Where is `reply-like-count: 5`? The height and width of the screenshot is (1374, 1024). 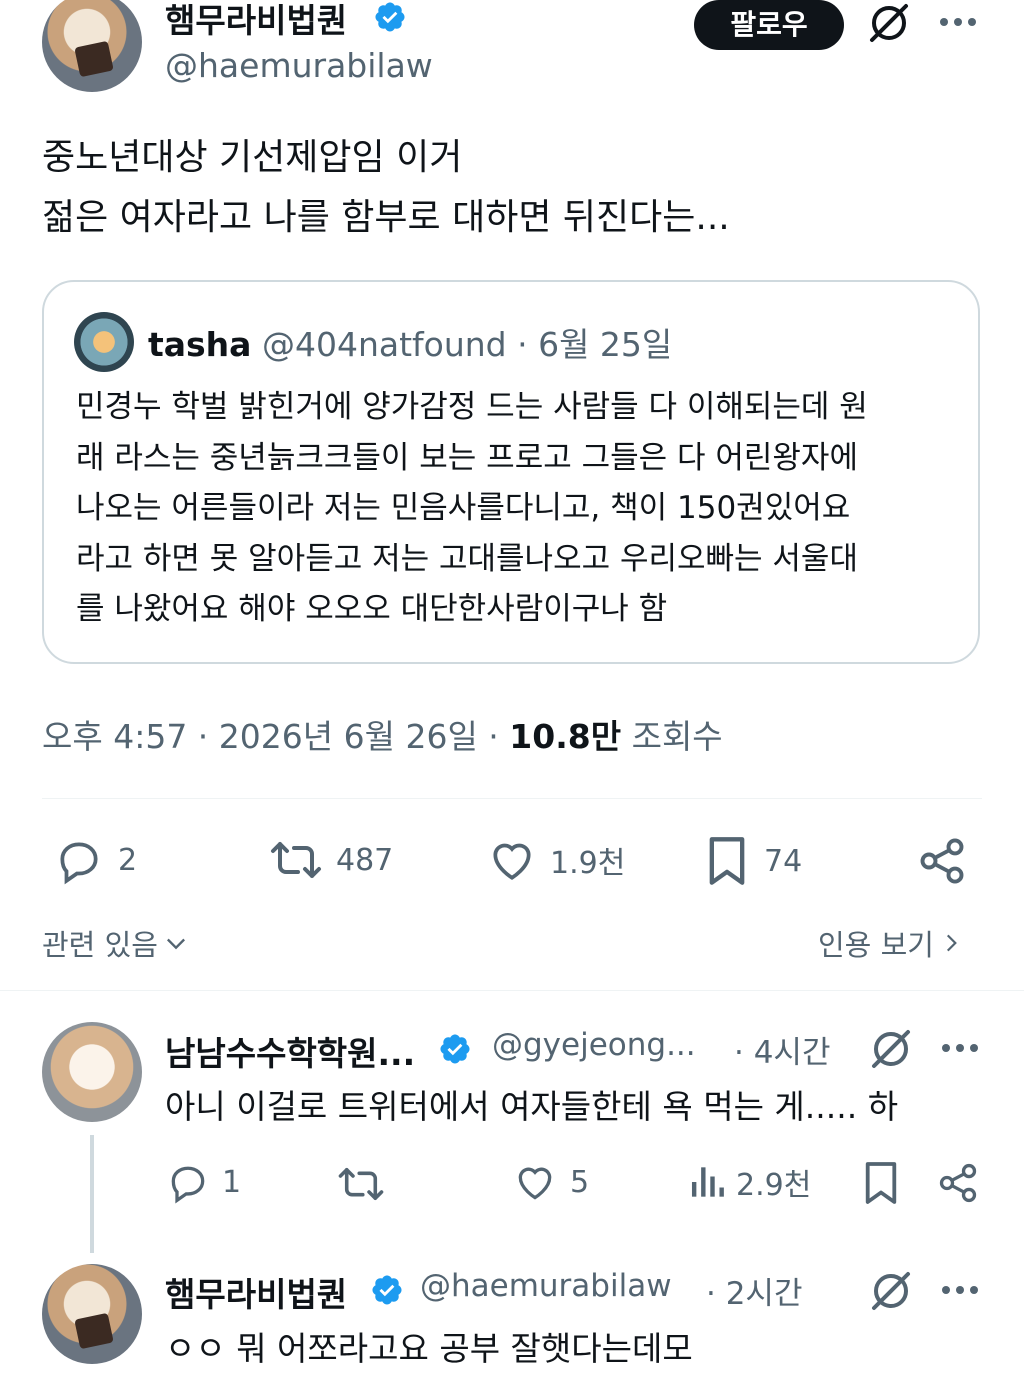
reply-like-count: 5 is located at coordinates (580, 1182).